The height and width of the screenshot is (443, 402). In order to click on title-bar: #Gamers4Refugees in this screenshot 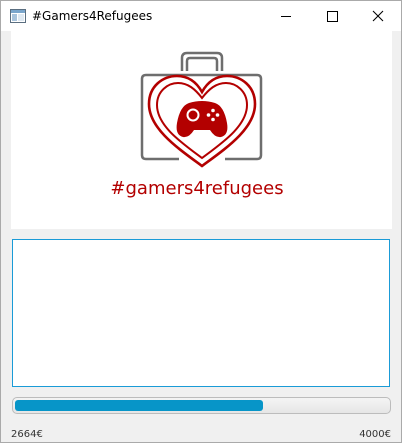, I will do `click(201, 16)`.